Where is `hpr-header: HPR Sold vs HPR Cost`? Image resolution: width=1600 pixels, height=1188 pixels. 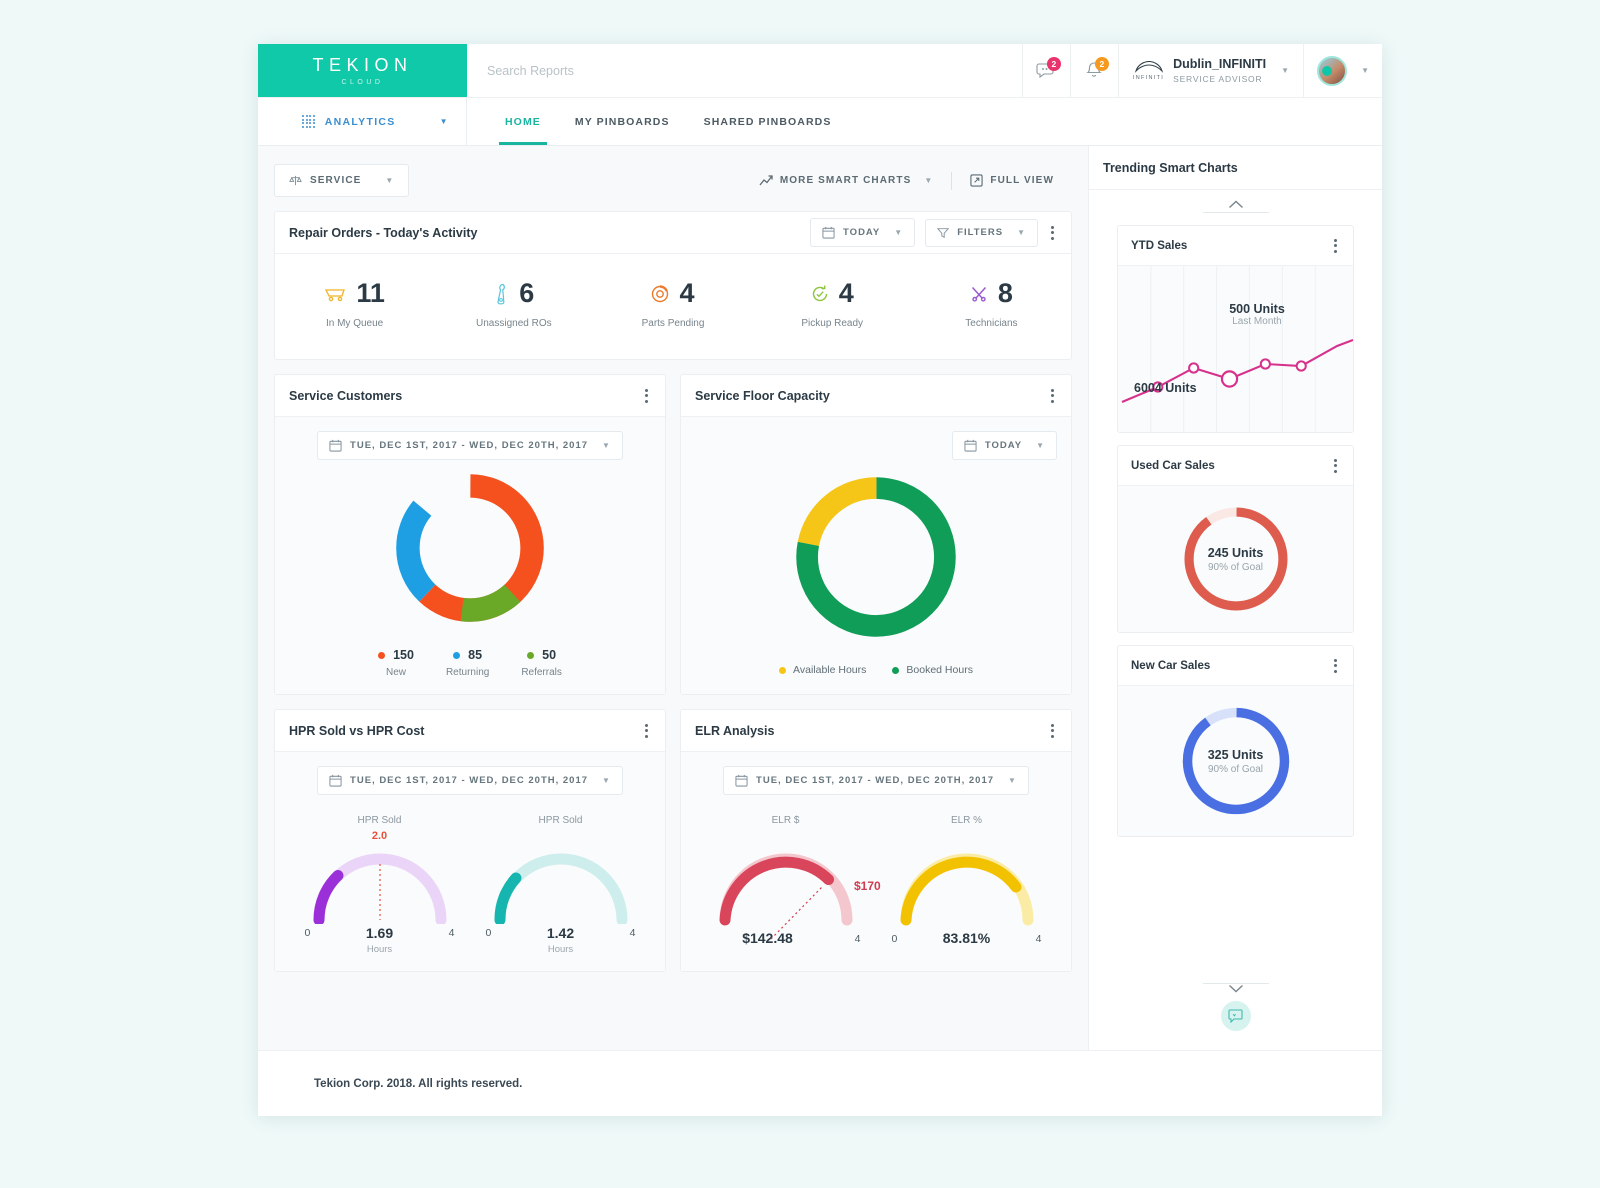 hpr-header: HPR Sold vs HPR Cost is located at coordinates (470, 731).